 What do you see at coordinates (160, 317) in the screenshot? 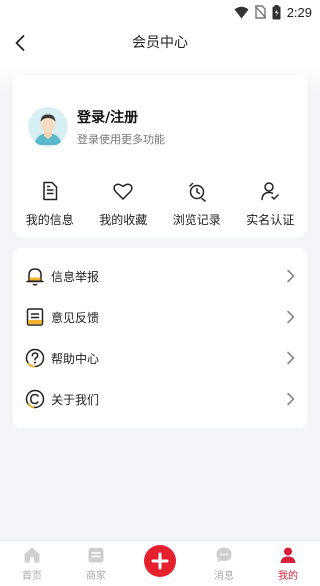
I see `menu-item-feedback: 意见反馈` at bounding box center [160, 317].